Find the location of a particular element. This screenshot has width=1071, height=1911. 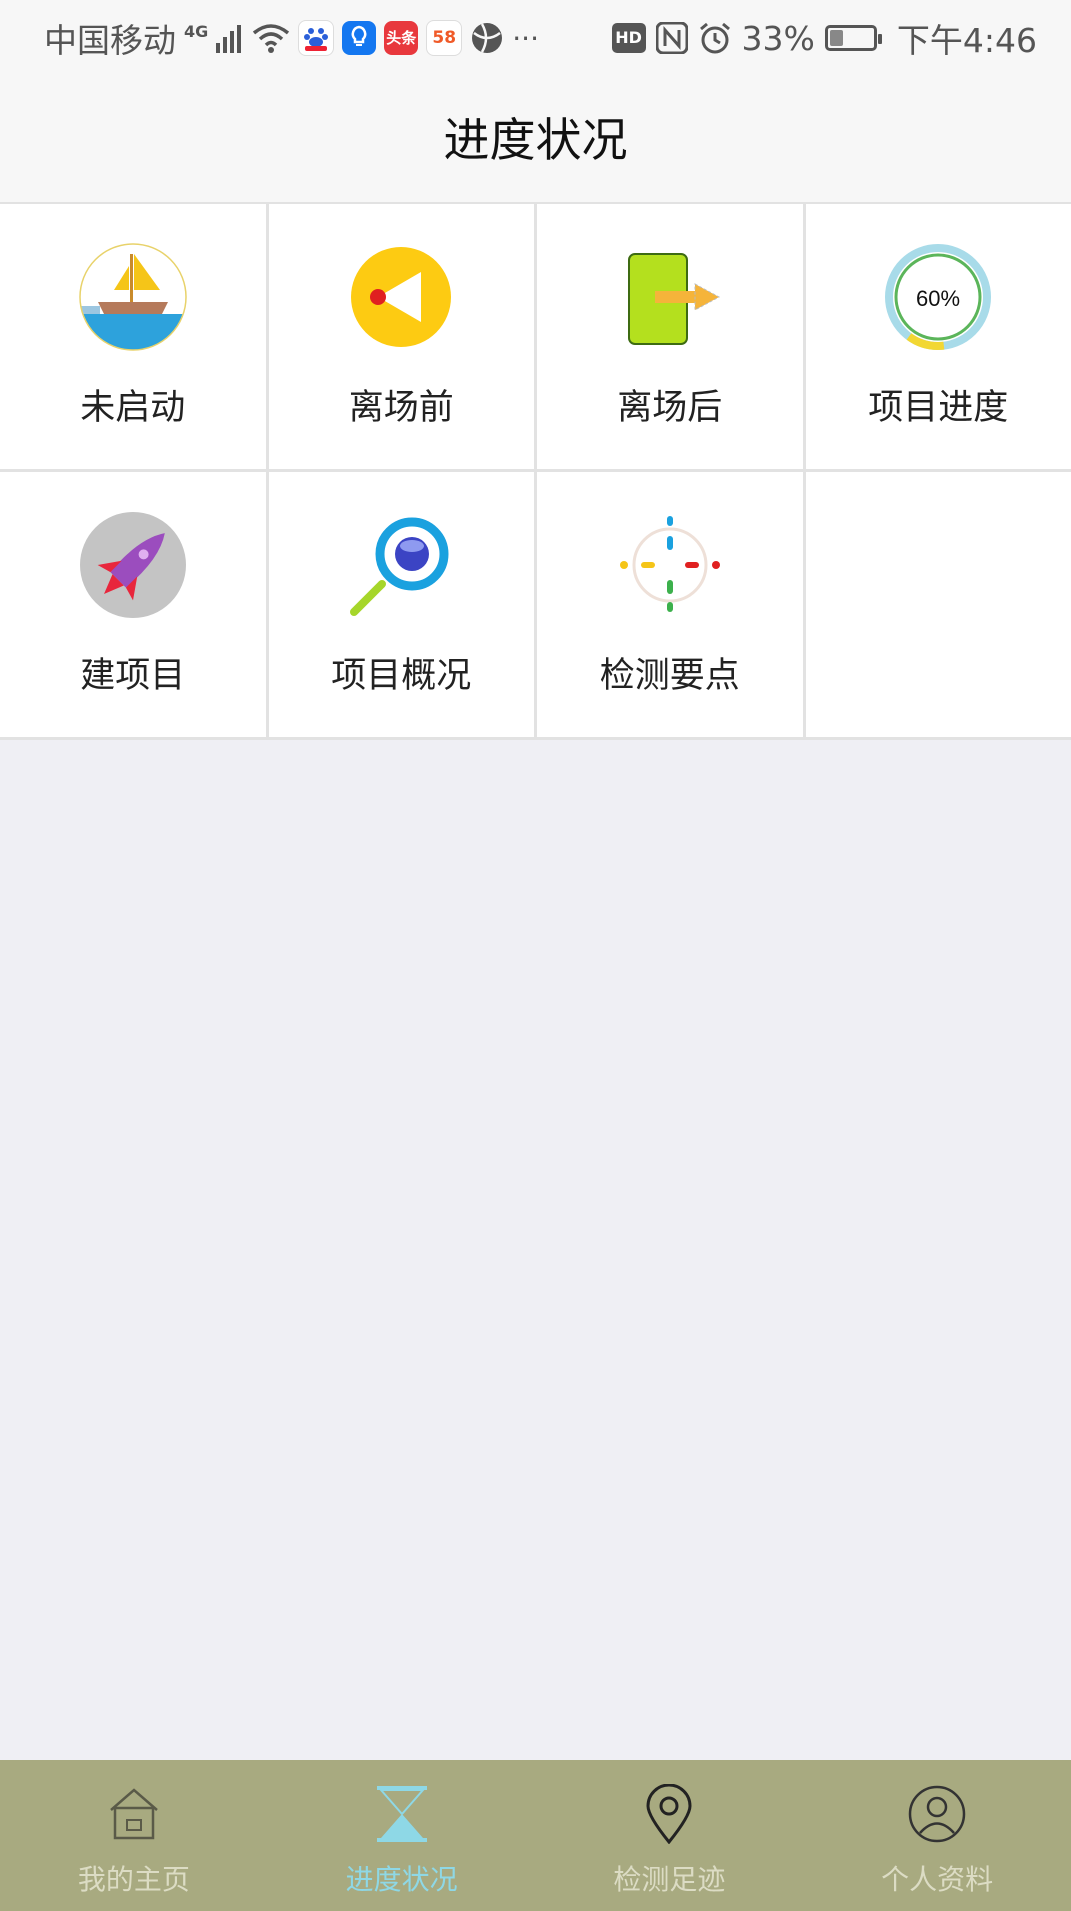

signal-icon is located at coordinates (229, 39).